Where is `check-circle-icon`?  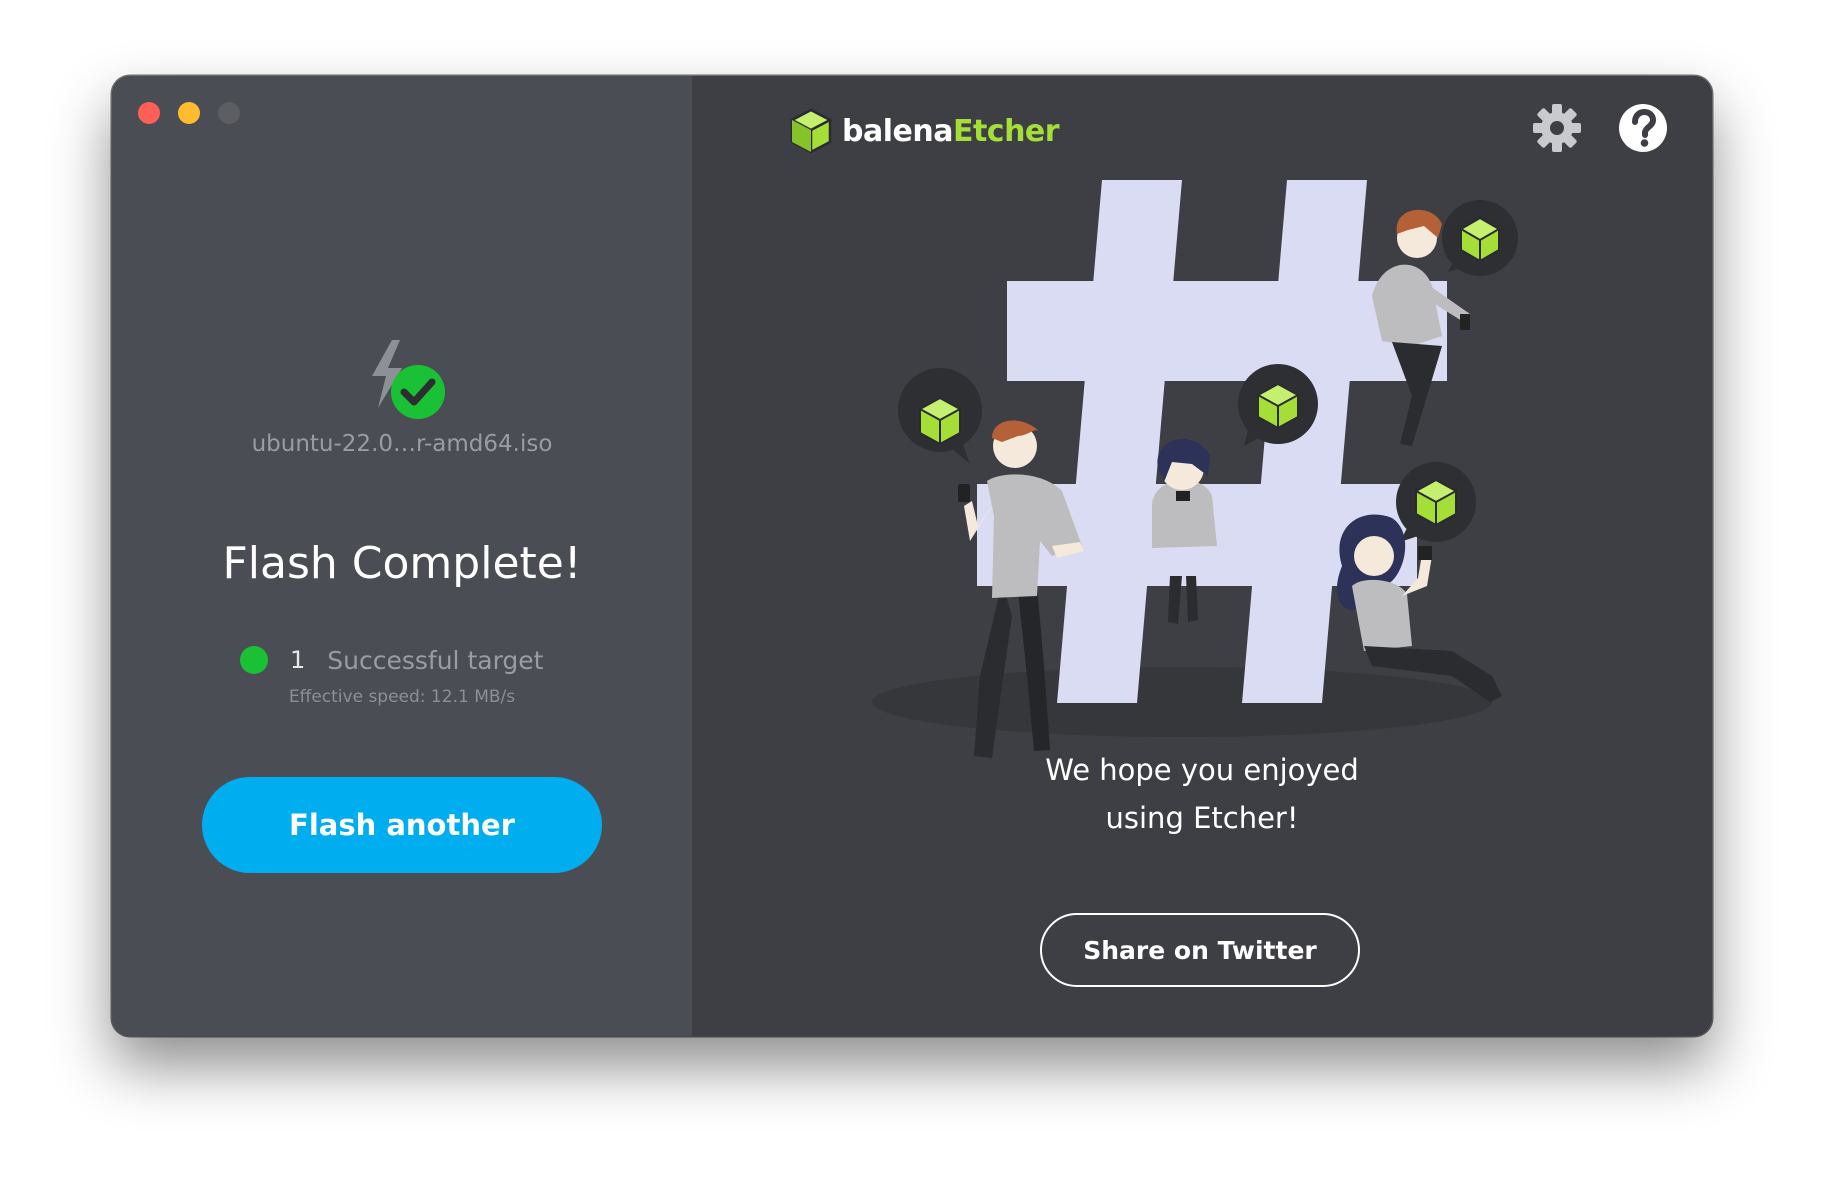 check-circle-icon is located at coordinates (418, 392).